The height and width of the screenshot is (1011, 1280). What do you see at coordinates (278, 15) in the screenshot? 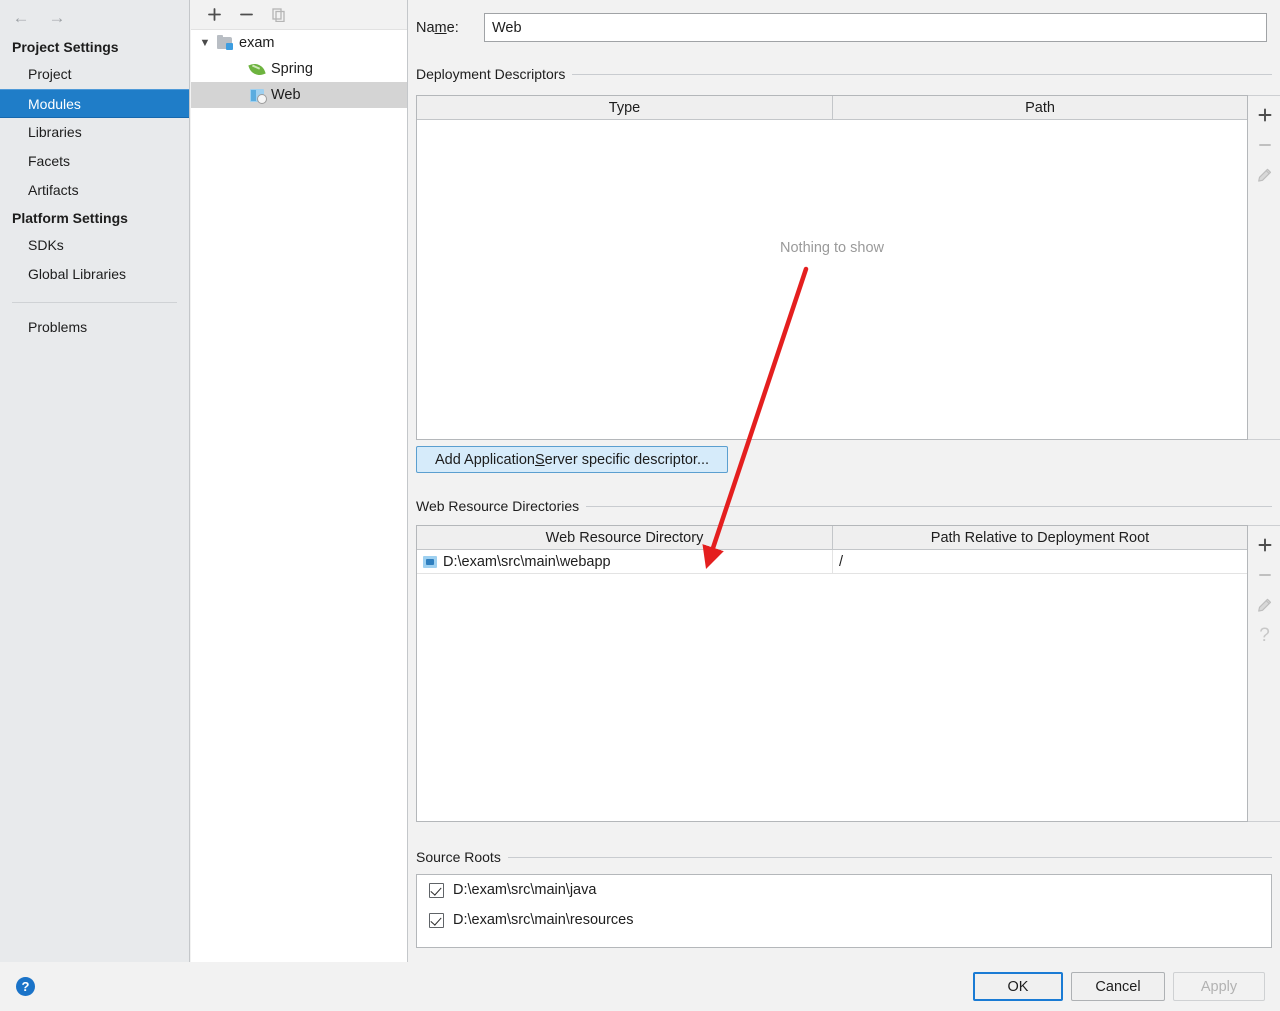
I see `copy-module-button` at bounding box center [278, 15].